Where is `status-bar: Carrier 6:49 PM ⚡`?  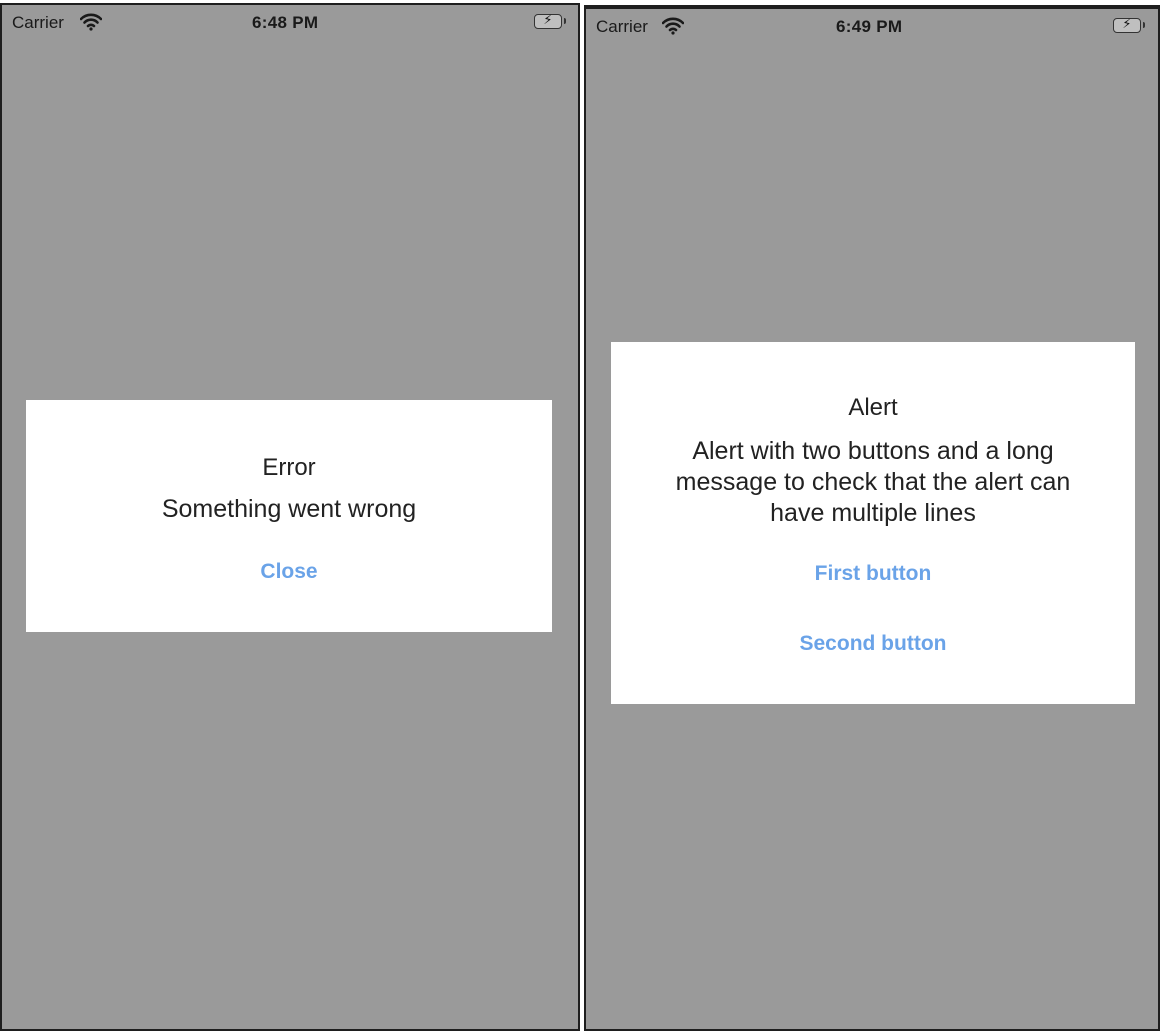
status-bar: Carrier 6:49 PM ⚡ is located at coordinates (872, 27).